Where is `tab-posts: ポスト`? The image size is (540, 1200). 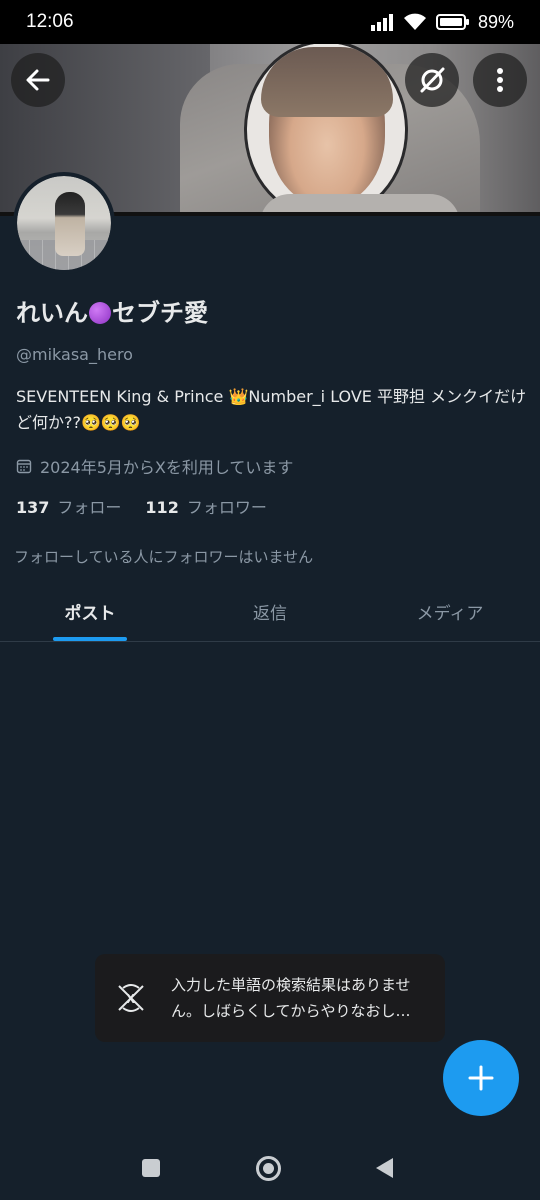
tab-posts: ポスト is located at coordinates (90, 611).